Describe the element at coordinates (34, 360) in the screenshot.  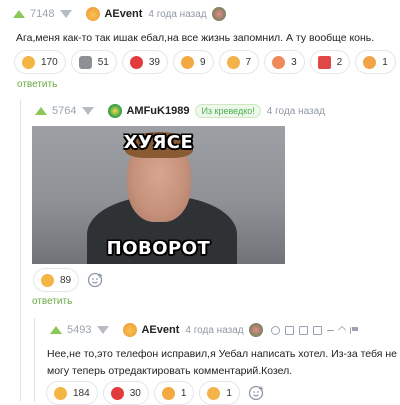
I see `thread-line-level2` at that location.